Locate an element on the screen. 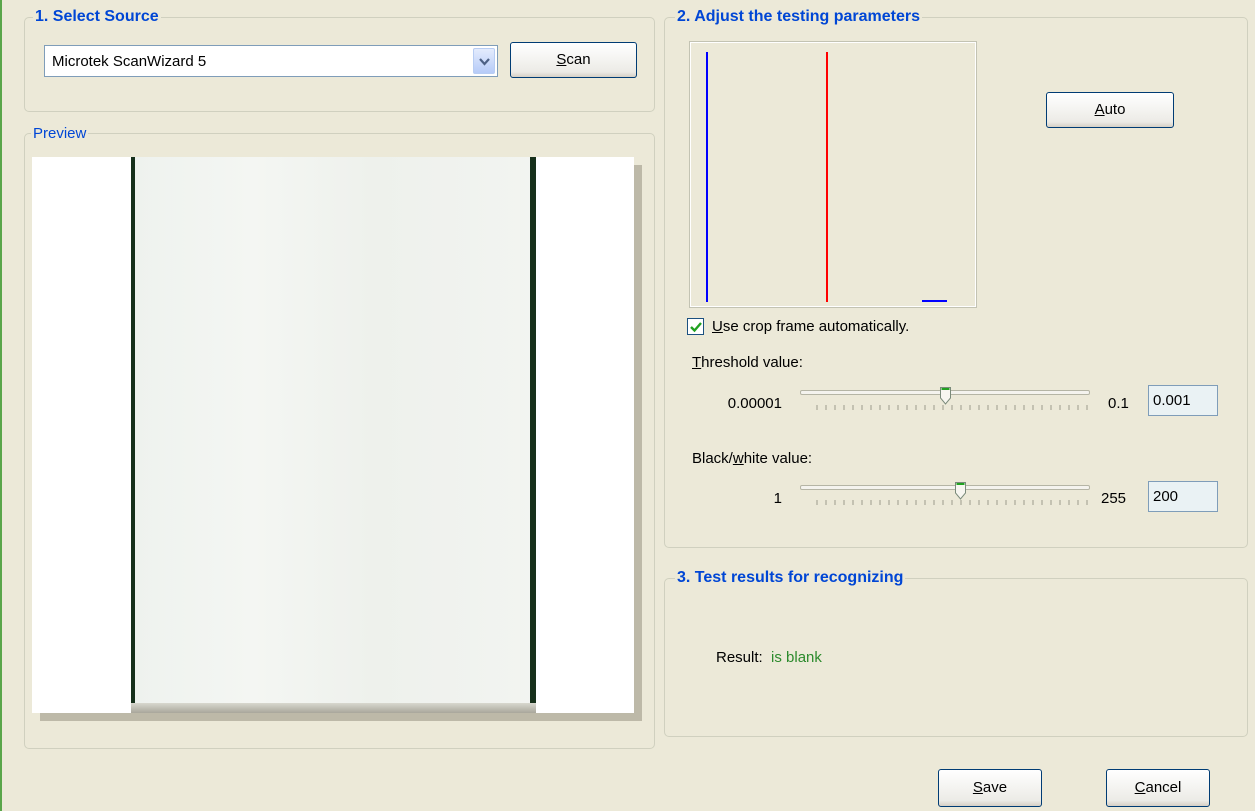  dropdown-arrow-button is located at coordinates (484, 61).